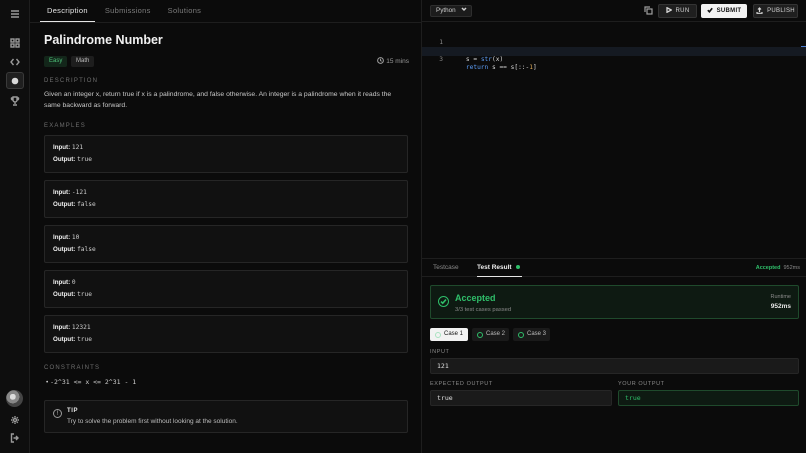  What do you see at coordinates (15, 101) in the screenshot?
I see `trophy-icon` at bounding box center [15, 101].